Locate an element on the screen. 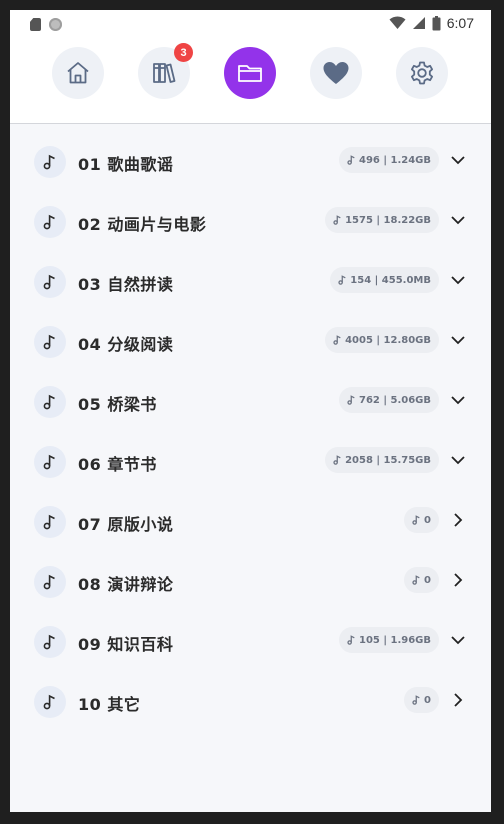 Image resolution: width=504 pixels, height=824 pixels. top-nav: 3 is located at coordinates (250, 80).